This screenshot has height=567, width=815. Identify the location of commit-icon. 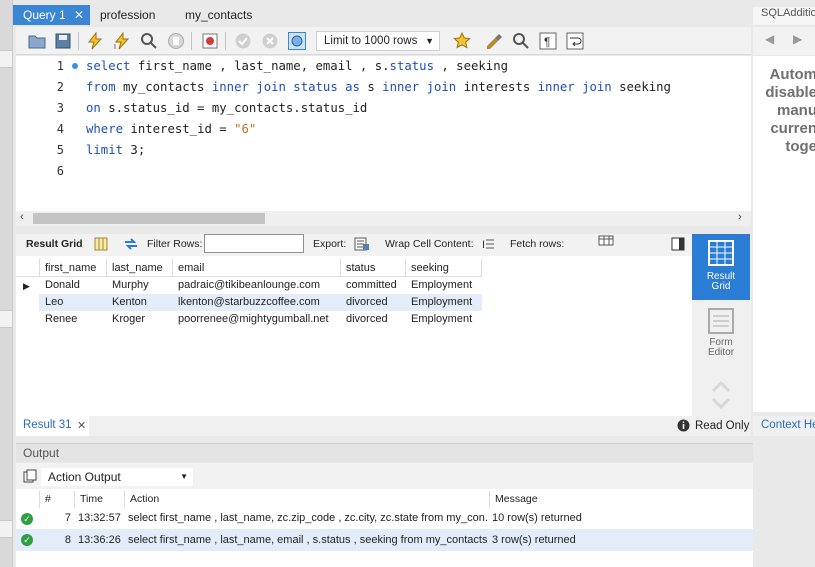
(243, 41).